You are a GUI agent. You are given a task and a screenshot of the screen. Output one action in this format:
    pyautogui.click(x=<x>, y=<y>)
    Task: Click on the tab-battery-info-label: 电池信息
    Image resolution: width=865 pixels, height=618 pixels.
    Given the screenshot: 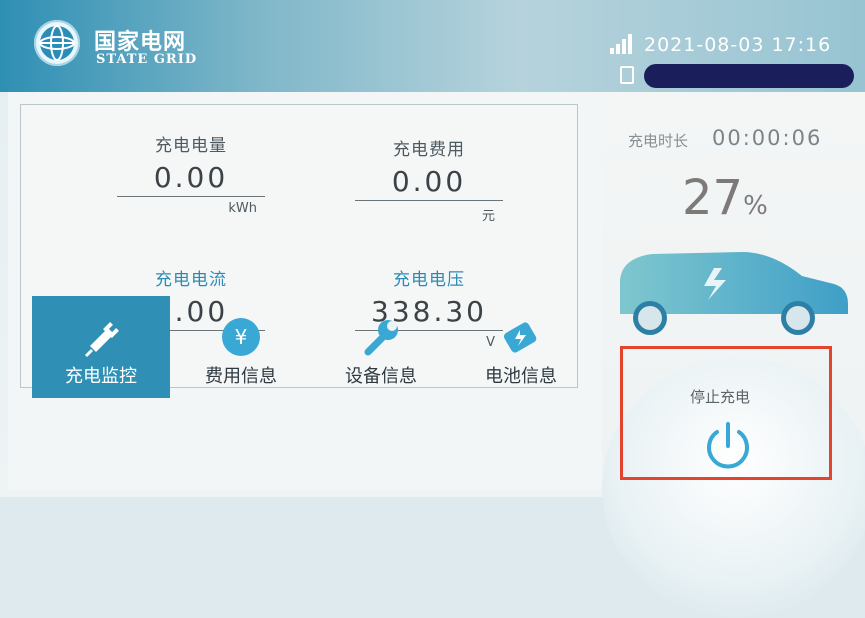 What is the action you would take?
    pyautogui.click(x=521, y=376)
    